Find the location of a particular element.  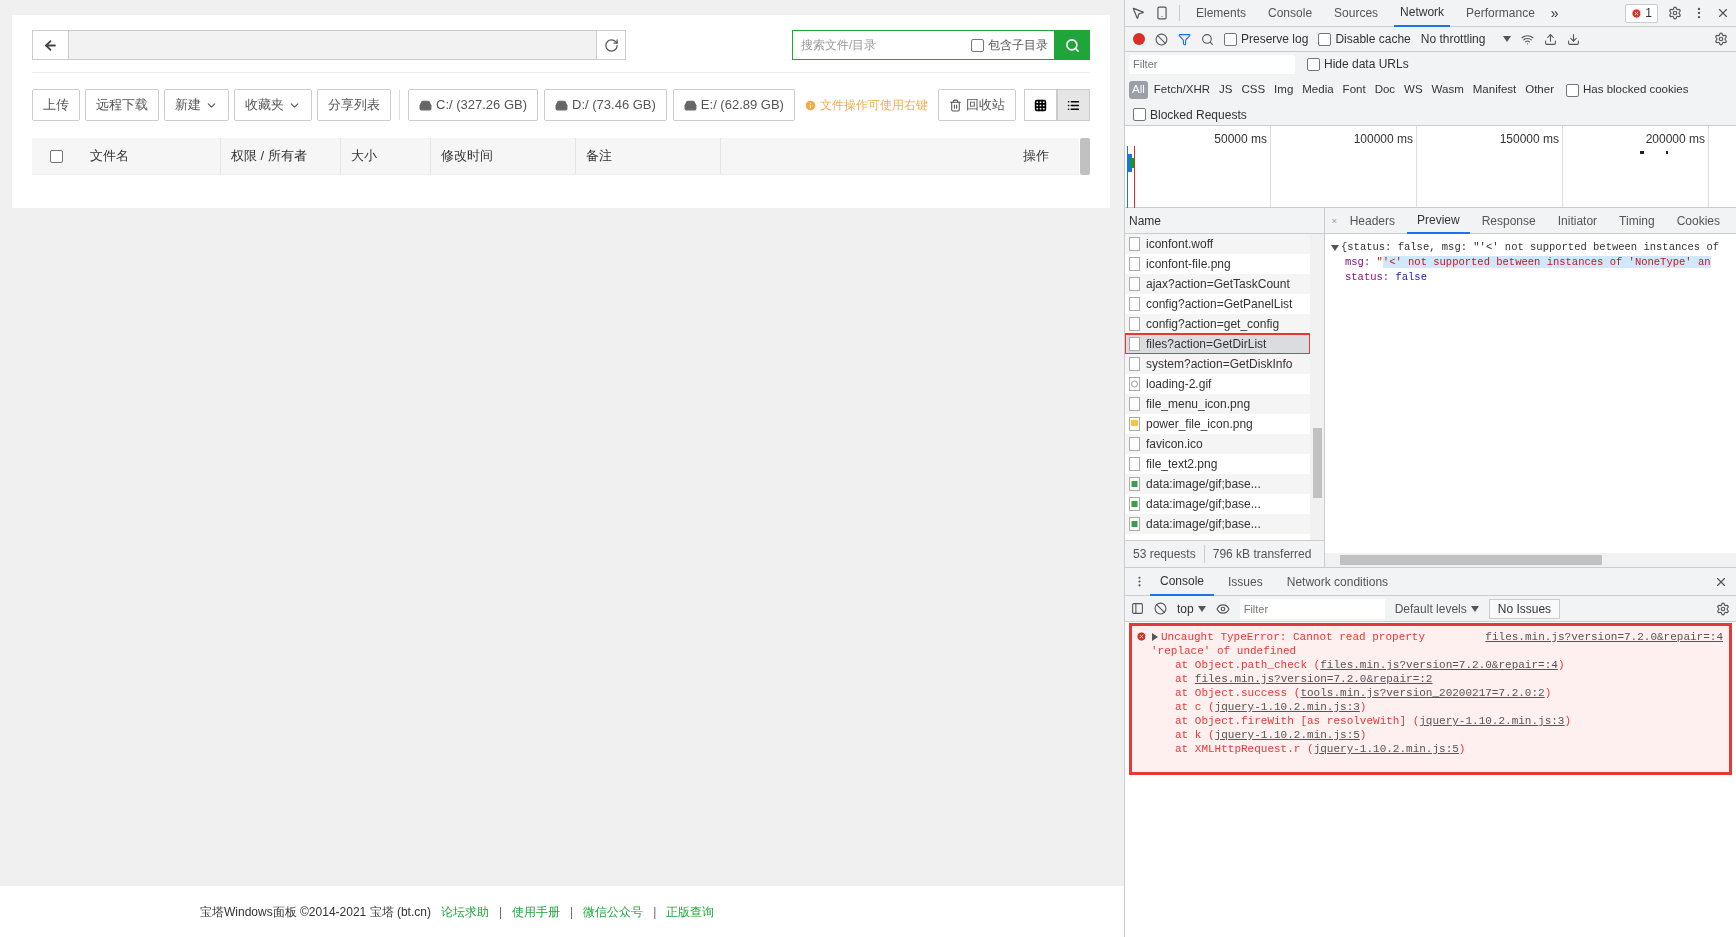

request-row: system?action=GetDiskInfo is located at coordinates (1217, 364).